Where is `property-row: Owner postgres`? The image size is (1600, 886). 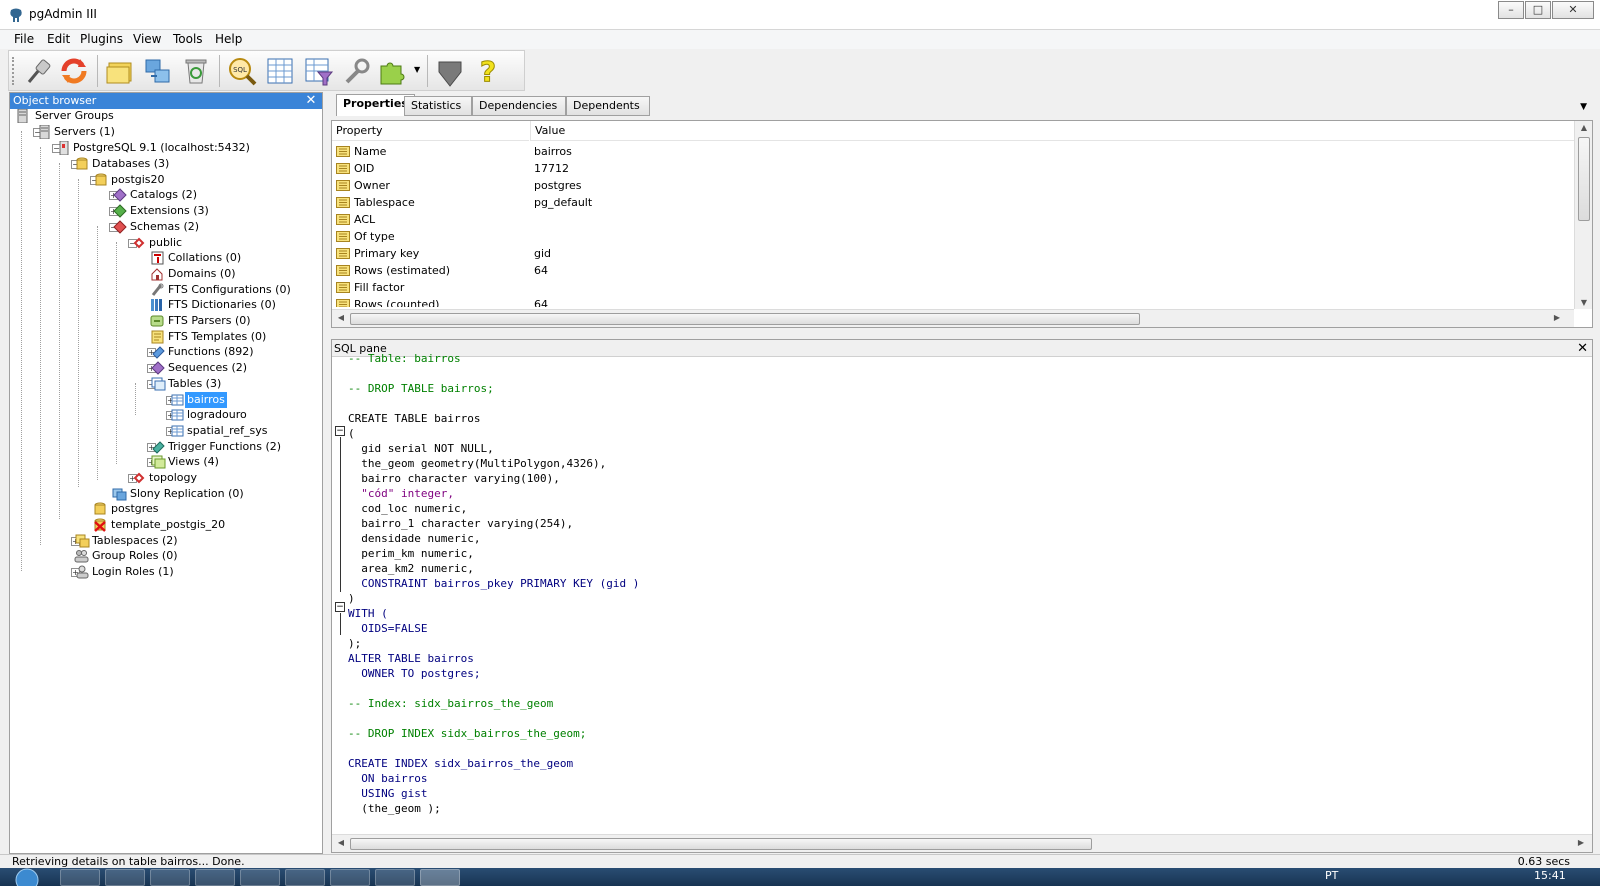 property-row: Owner postgres is located at coordinates (952, 185).